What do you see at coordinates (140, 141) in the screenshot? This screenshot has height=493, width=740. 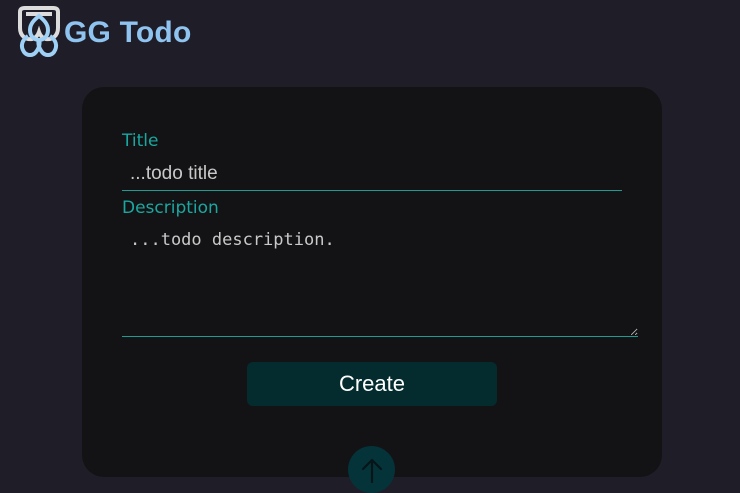 I see `title-label: Title` at bounding box center [140, 141].